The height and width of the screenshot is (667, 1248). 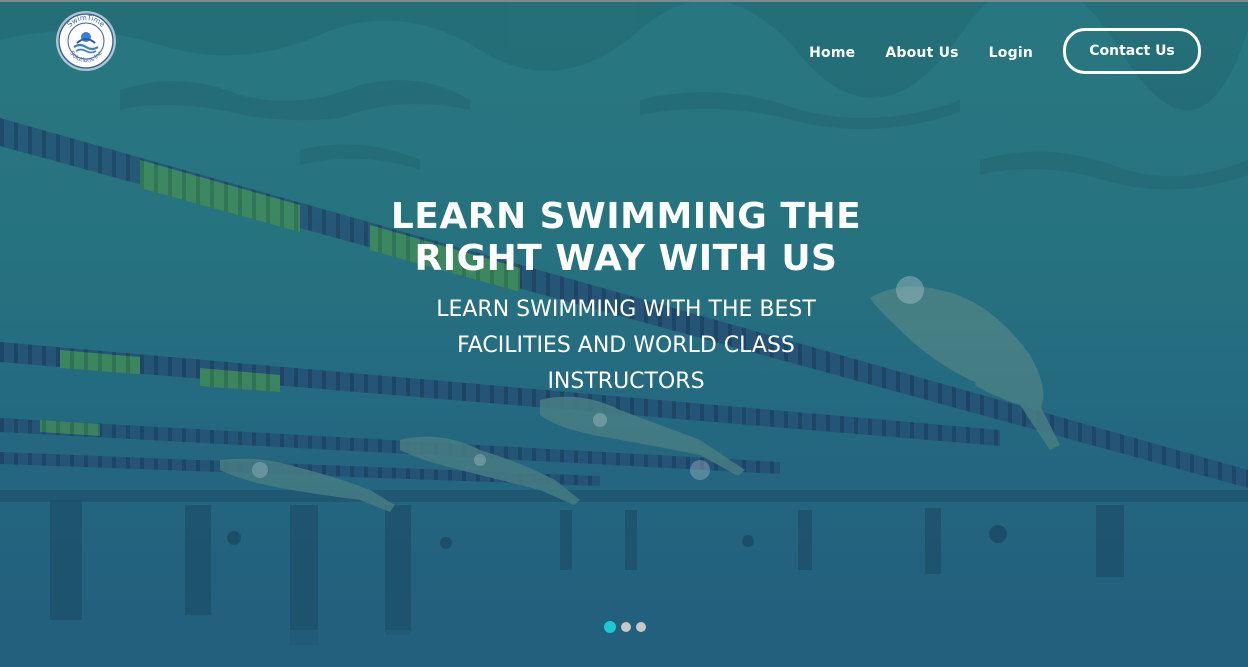 I want to click on contact-us-button: Contact Us, so click(x=1132, y=51).